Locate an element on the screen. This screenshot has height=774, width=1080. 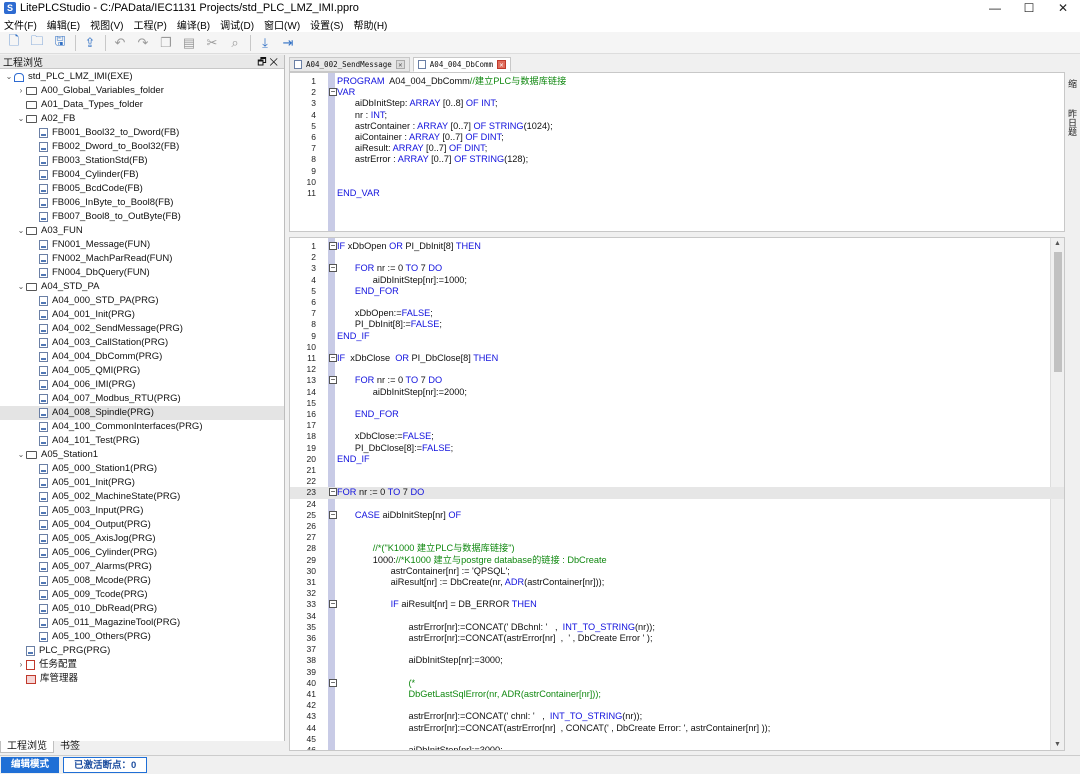
code-line: 19 PI_DbClose[8]:=FALSE; is located at coordinates (677, 448).